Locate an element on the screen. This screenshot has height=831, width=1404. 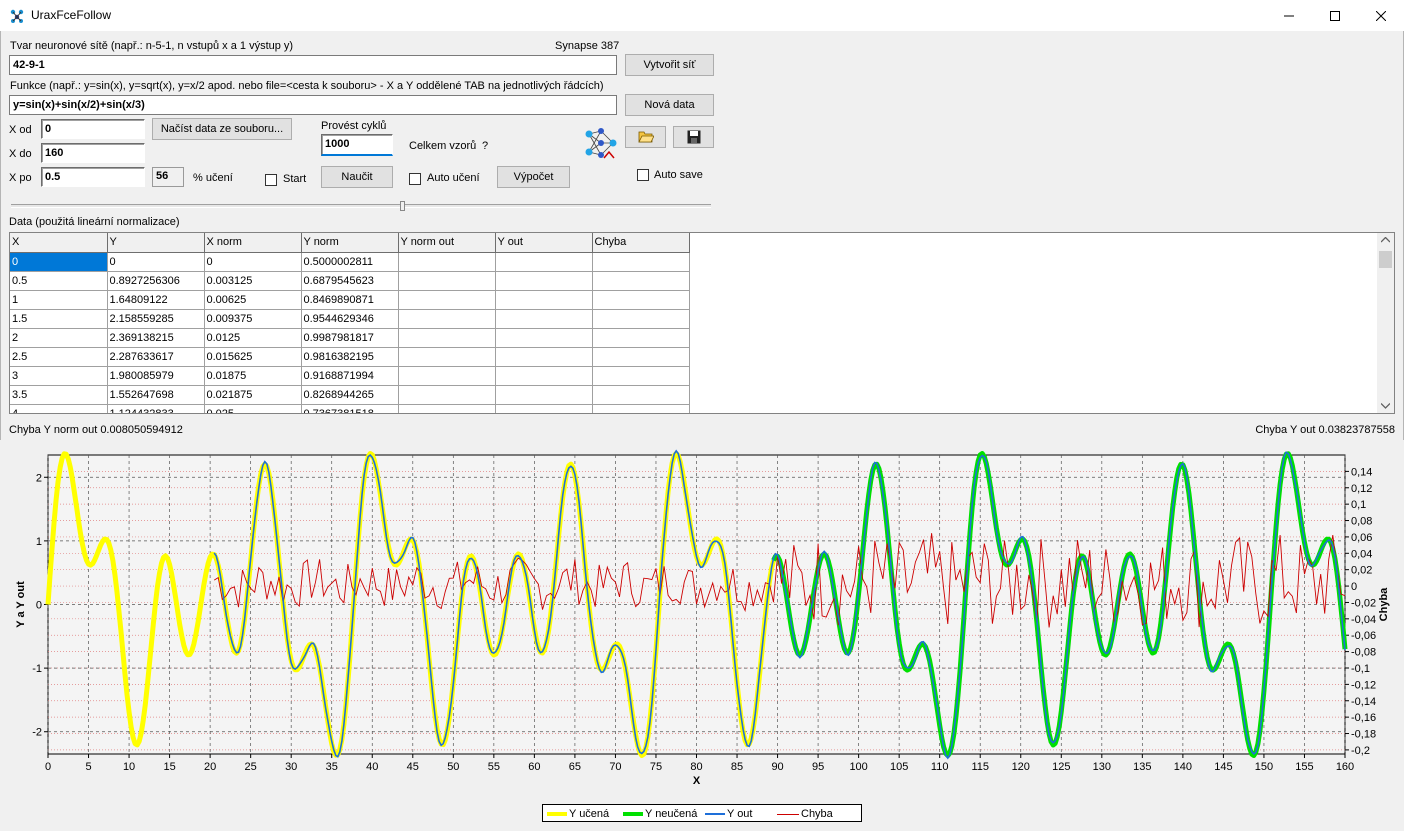
grid-vertical-scrollbar is located at coordinates (1385, 323).